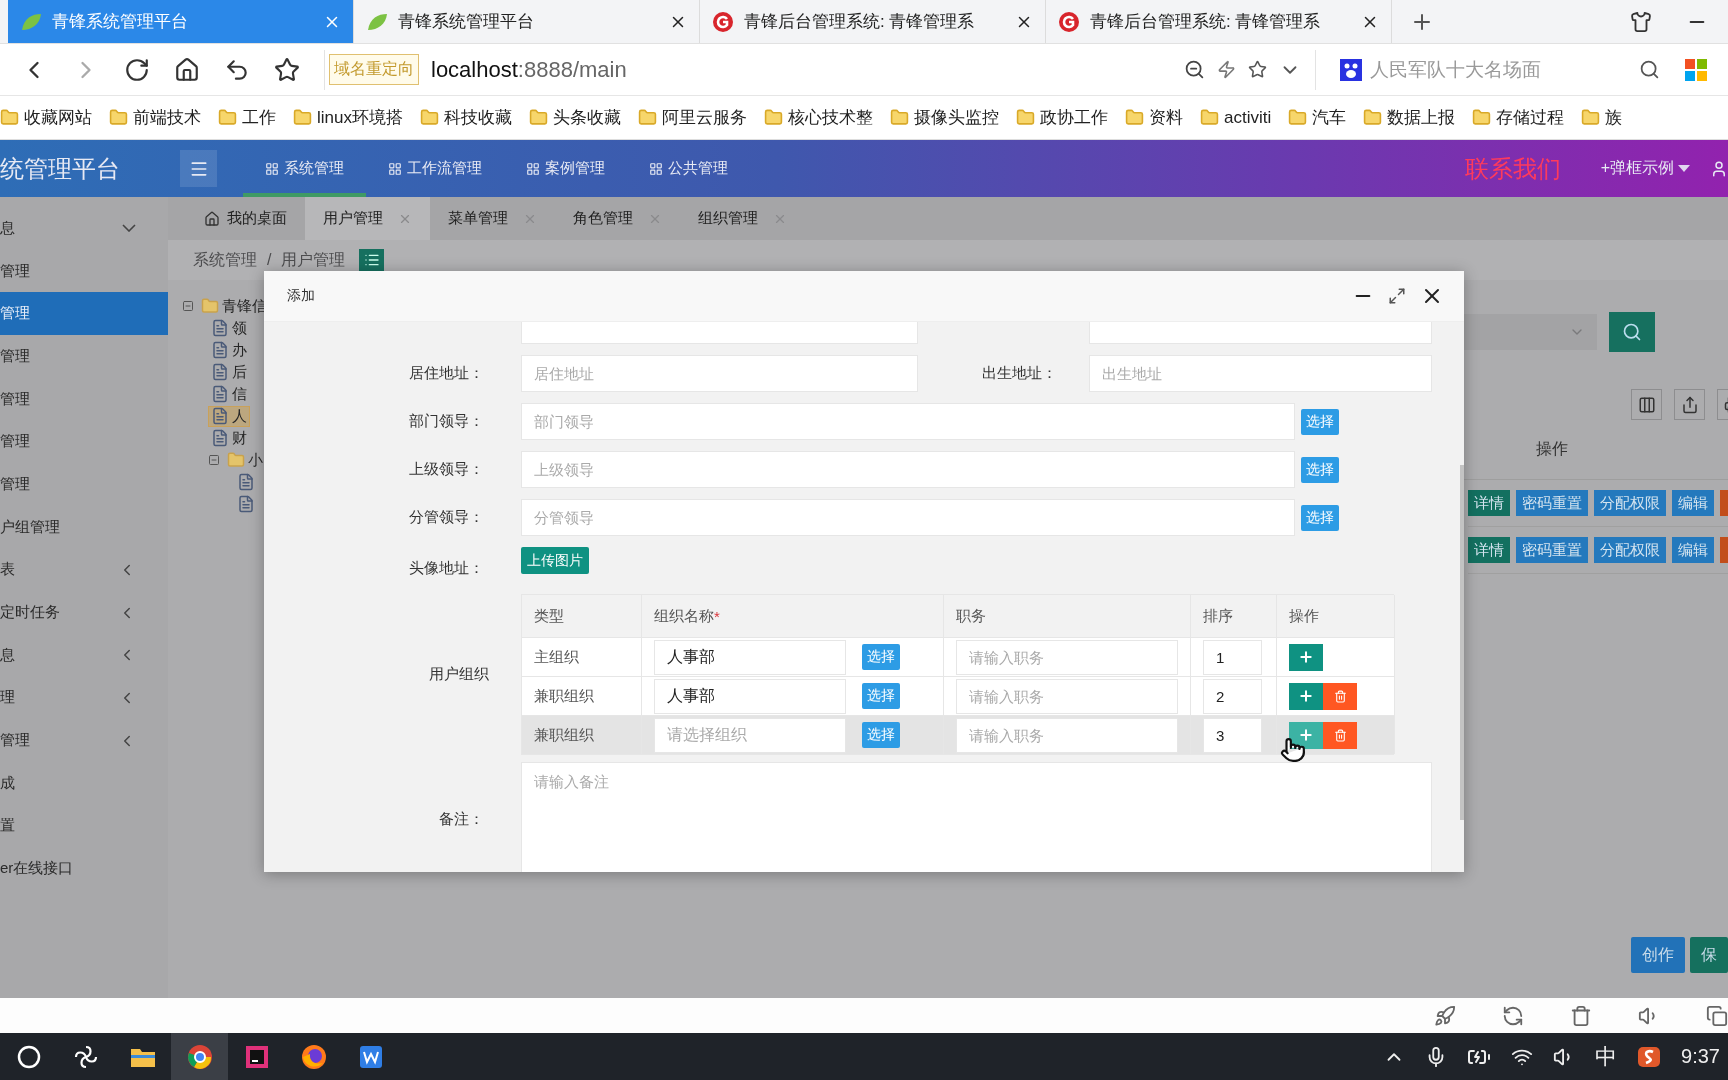  I want to click on bookmark: activiti, so click(1247, 117).